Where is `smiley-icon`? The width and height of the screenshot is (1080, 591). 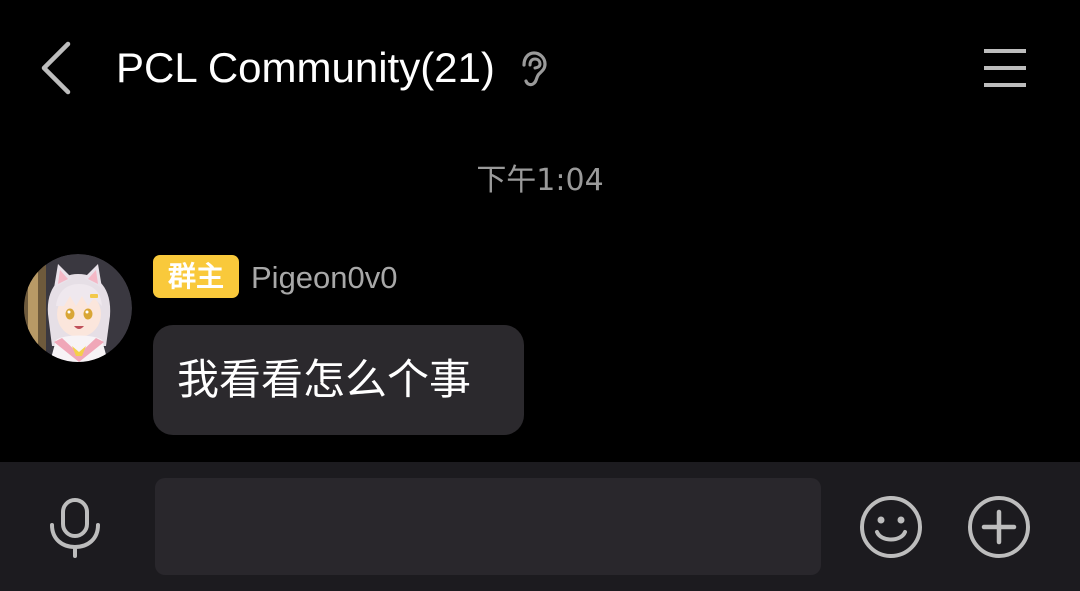 smiley-icon is located at coordinates (891, 527).